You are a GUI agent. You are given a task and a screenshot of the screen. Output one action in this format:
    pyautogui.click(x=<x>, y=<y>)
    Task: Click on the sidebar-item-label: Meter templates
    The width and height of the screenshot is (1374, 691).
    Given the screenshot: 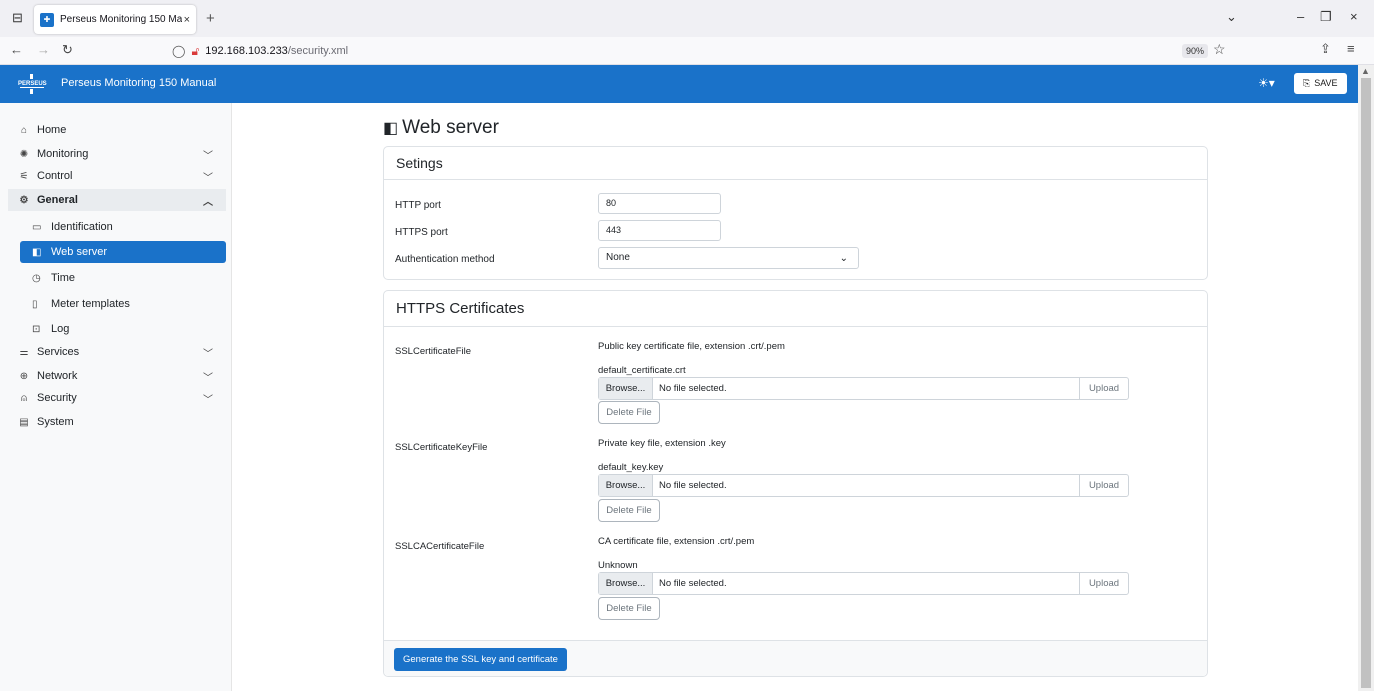 What is the action you would take?
    pyautogui.click(x=90, y=304)
    